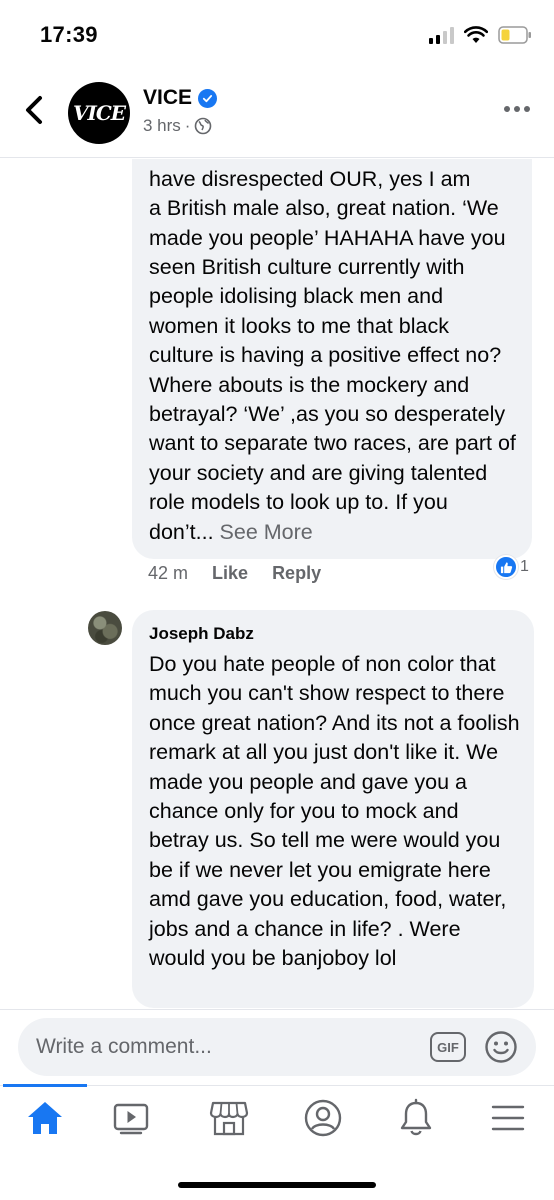  I want to click on page-name-label: VICE, so click(168, 97).